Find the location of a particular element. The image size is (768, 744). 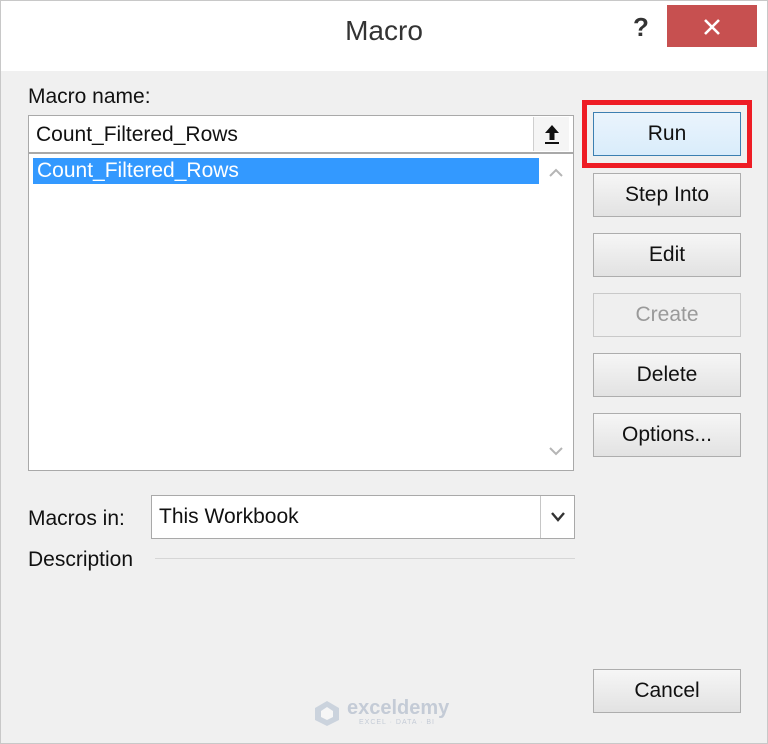

dropdown-button is located at coordinates (557, 517).